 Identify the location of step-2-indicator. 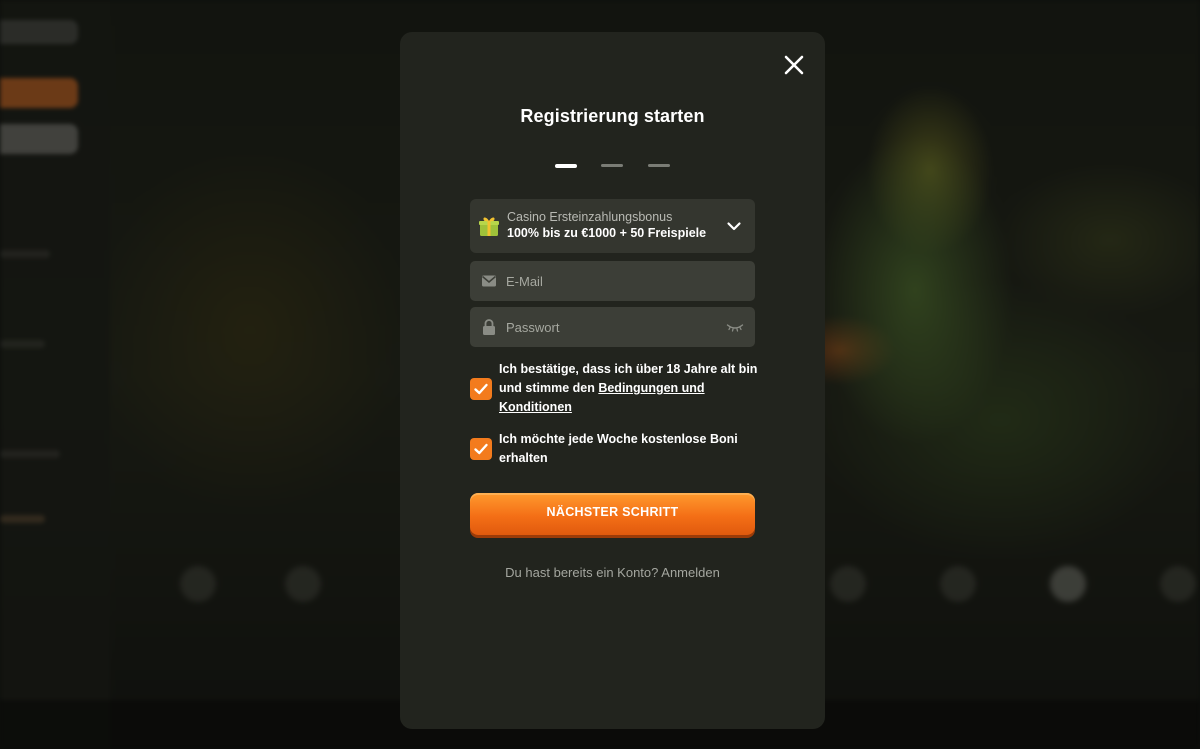
(612, 165).